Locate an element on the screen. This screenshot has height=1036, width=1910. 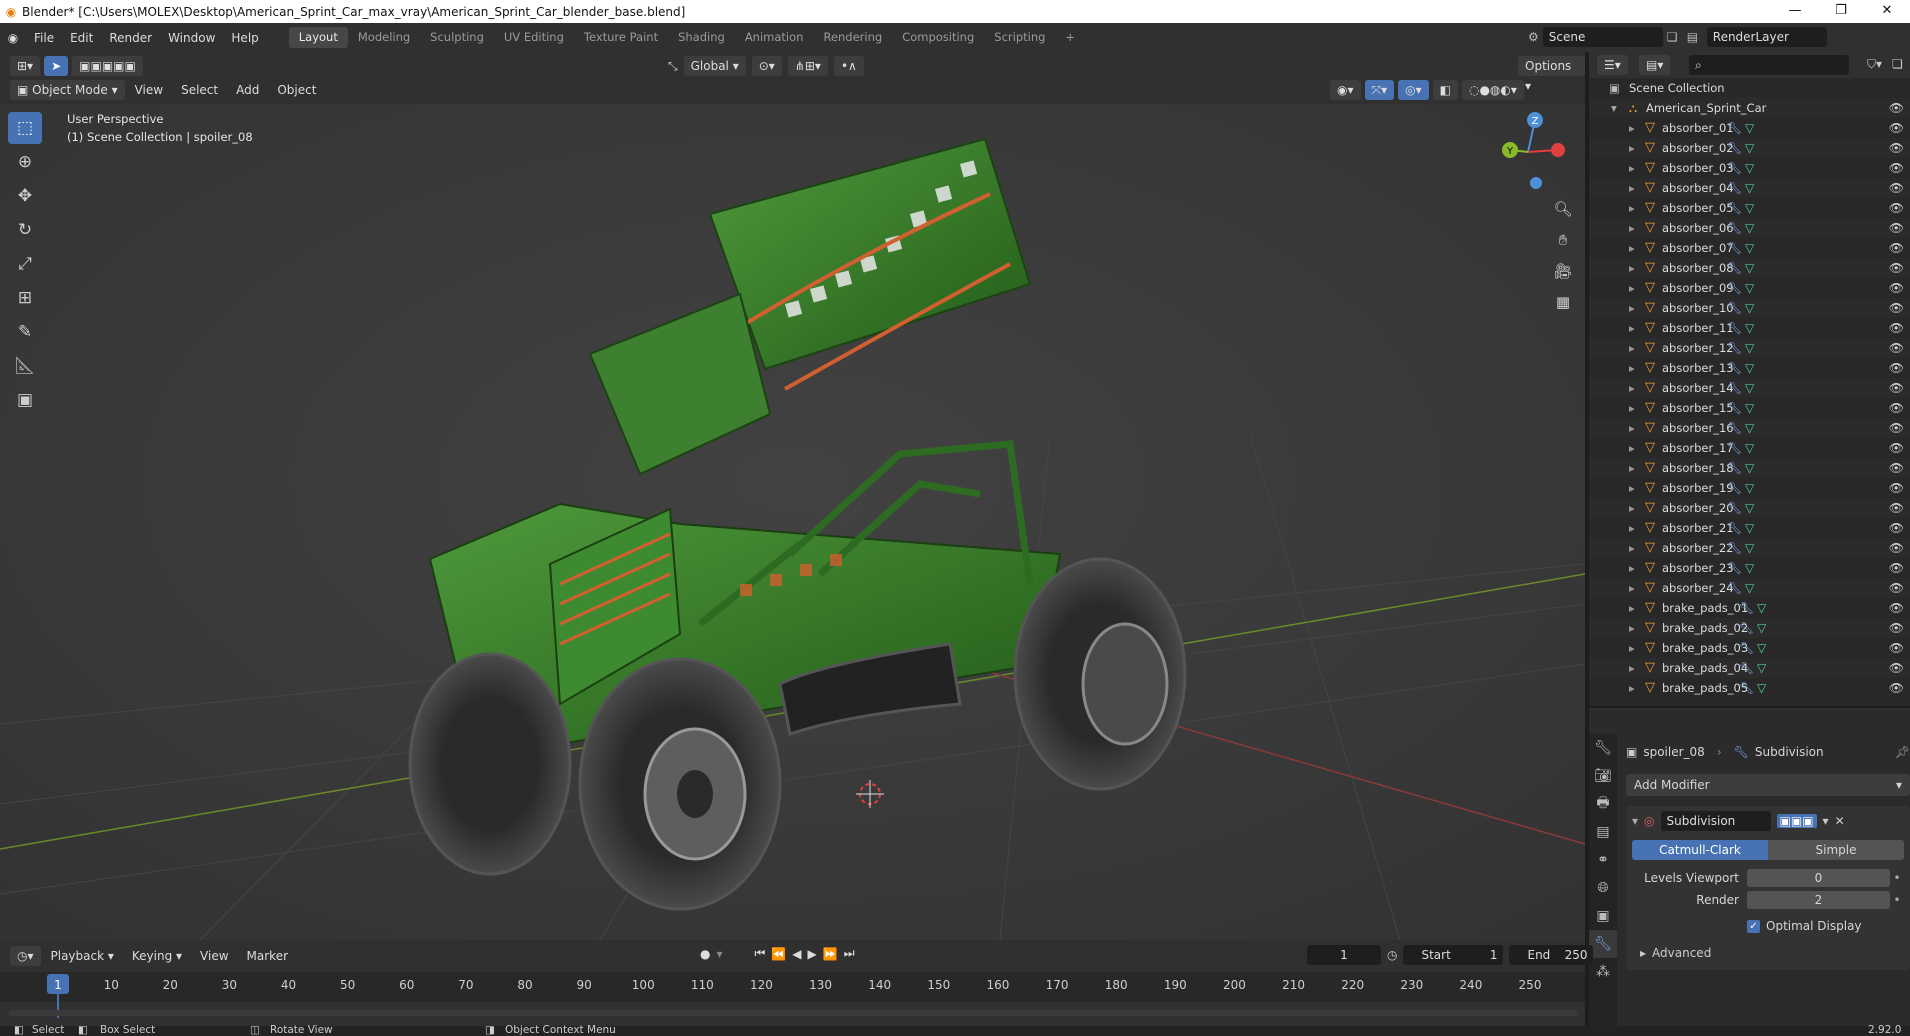
outliner-item: ▸ ▽ brake_pads_04 🔧︎ ▽ 👁︎ is located at coordinates (1749, 668).